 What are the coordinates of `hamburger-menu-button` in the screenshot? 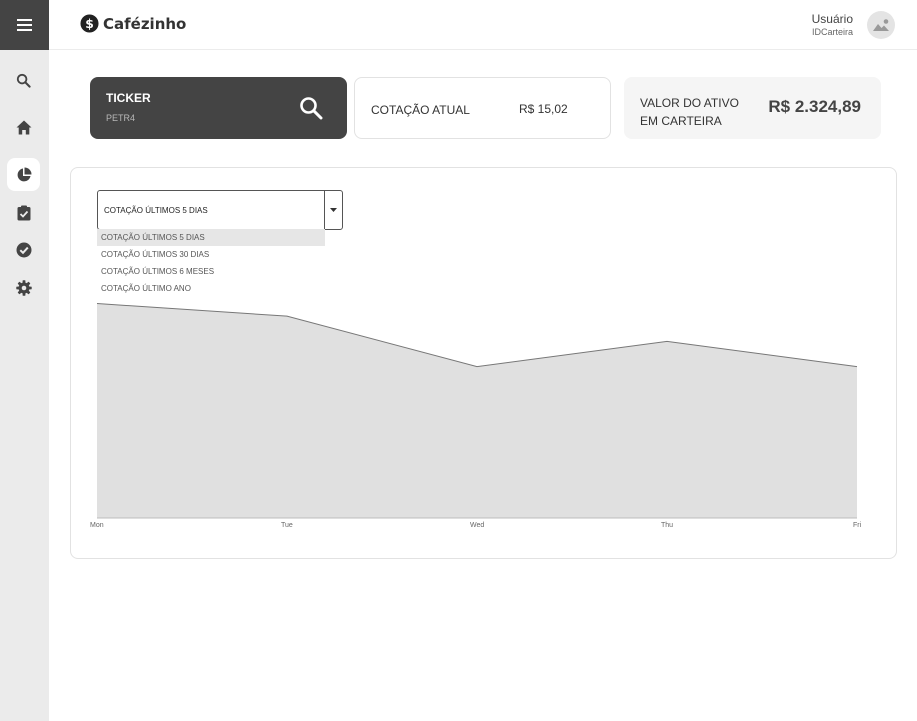 It's located at (24, 25).